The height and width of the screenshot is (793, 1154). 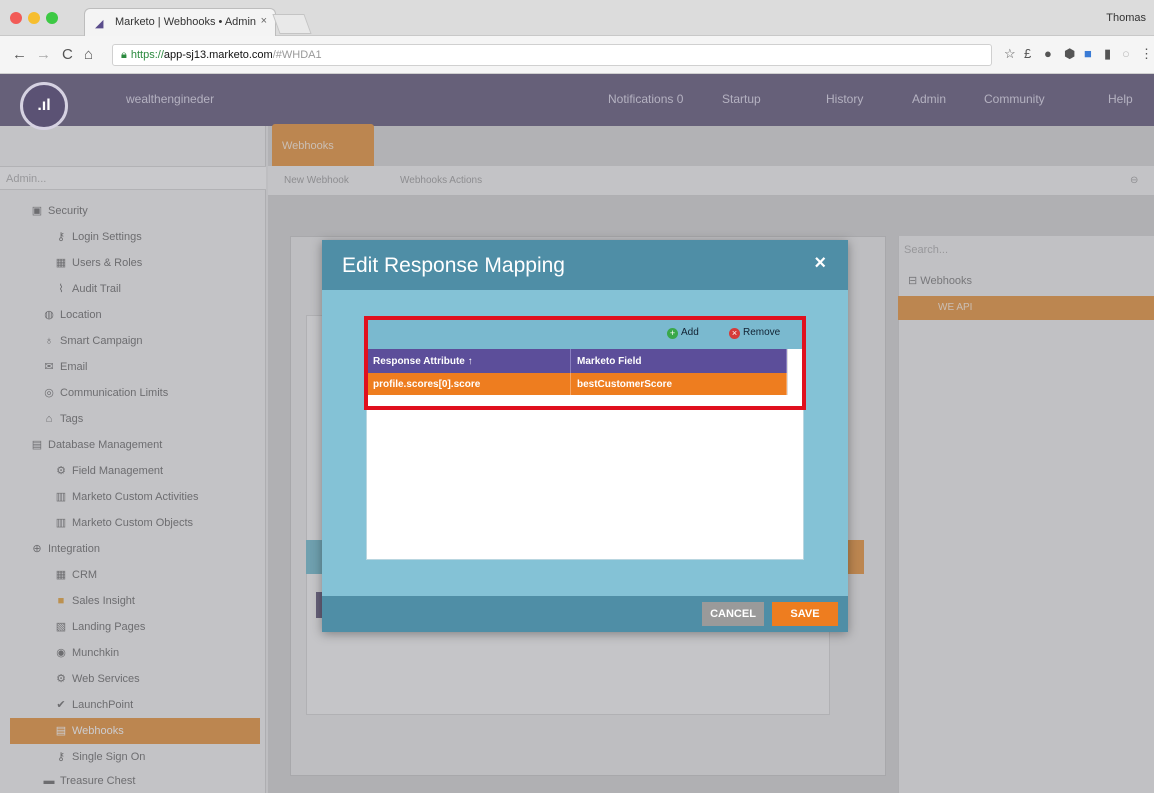 I want to click on save-button: SAVE, so click(x=805, y=614).